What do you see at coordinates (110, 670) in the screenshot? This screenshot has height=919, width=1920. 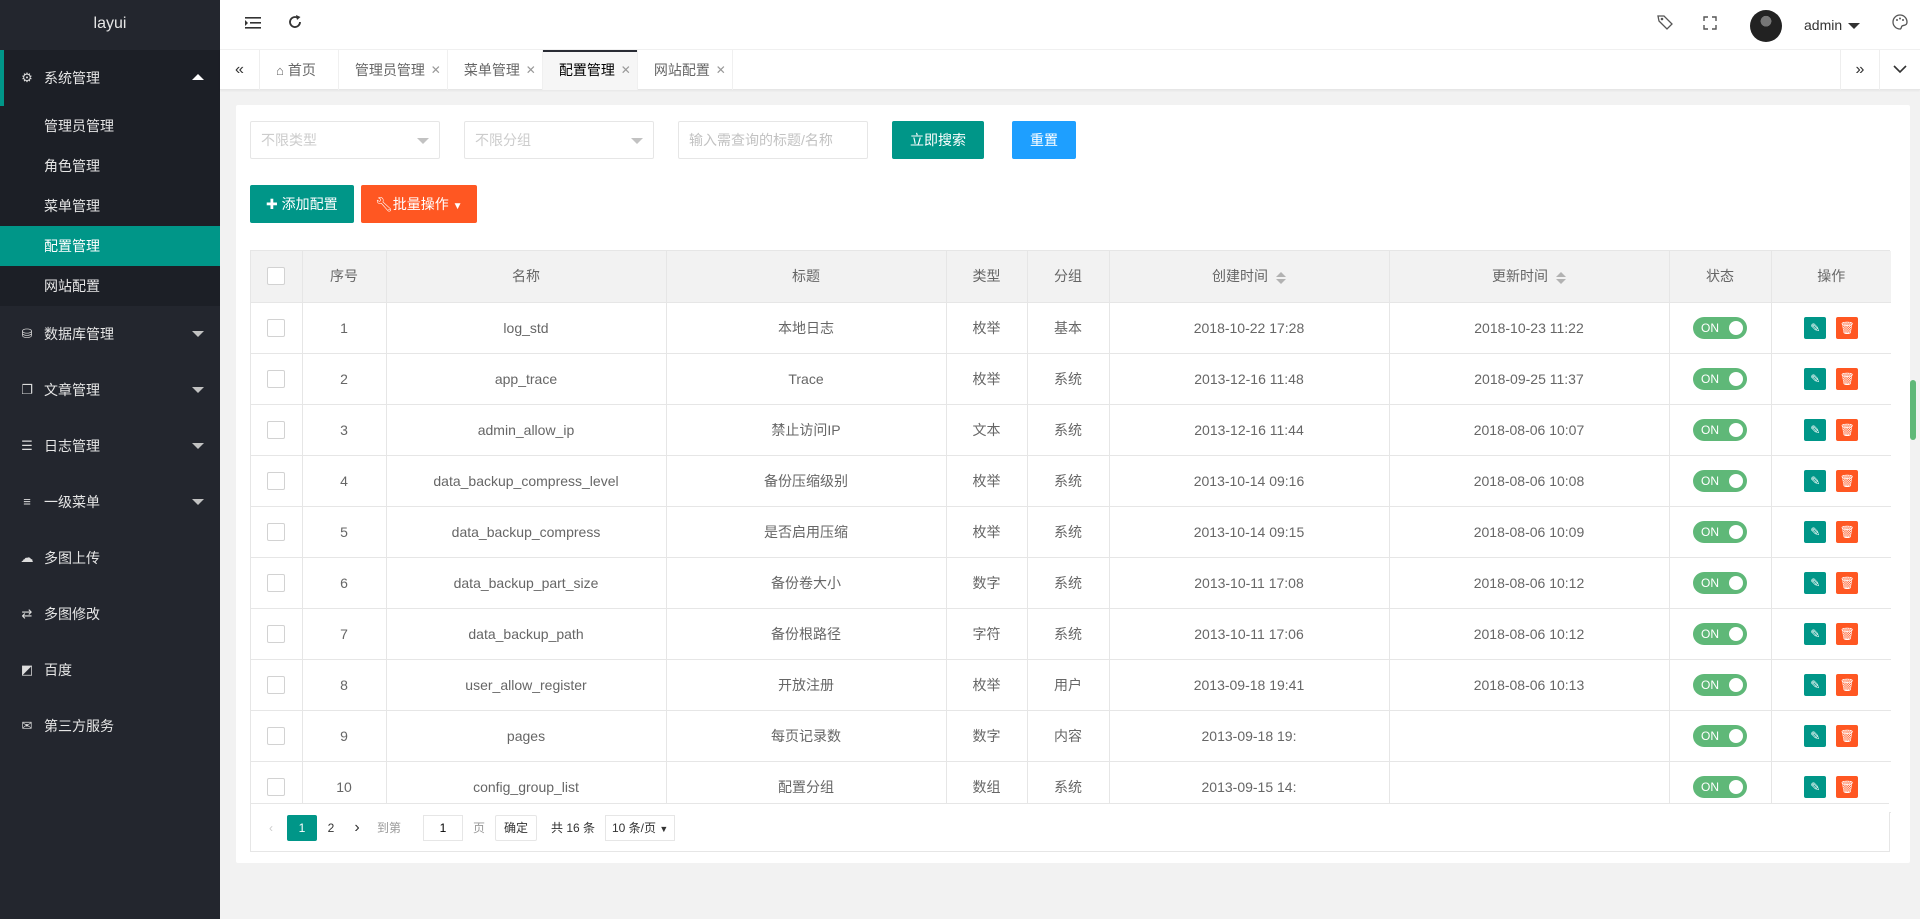 I see `sidebar-item: ◩ 百度` at bounding box center [110, 670].